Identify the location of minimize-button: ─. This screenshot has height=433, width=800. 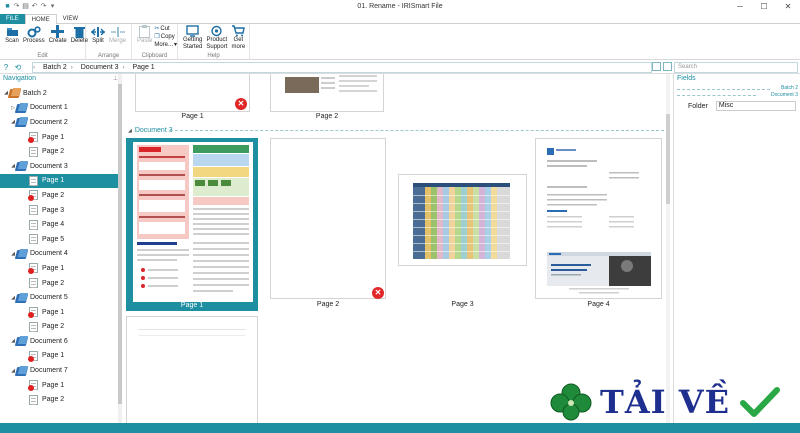
(740, 7).